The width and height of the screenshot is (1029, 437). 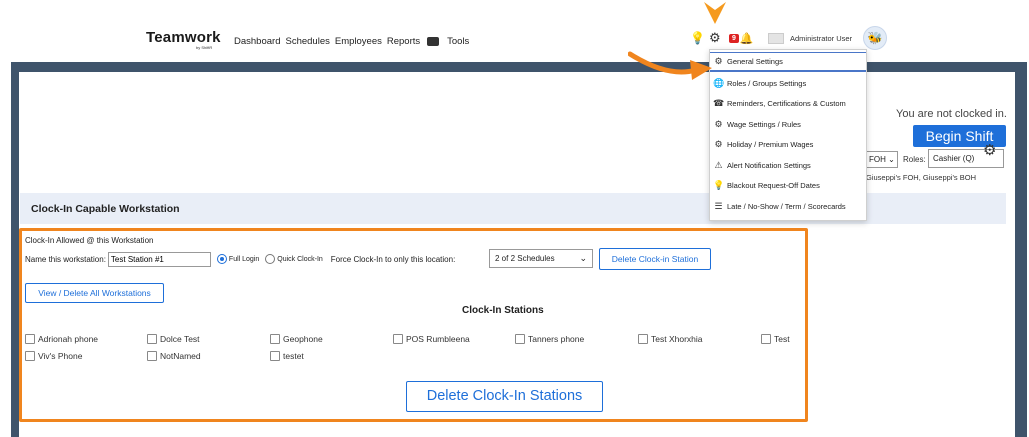 I want to click on teamwork-logo: Teamwork, so click(x=183, y=37).